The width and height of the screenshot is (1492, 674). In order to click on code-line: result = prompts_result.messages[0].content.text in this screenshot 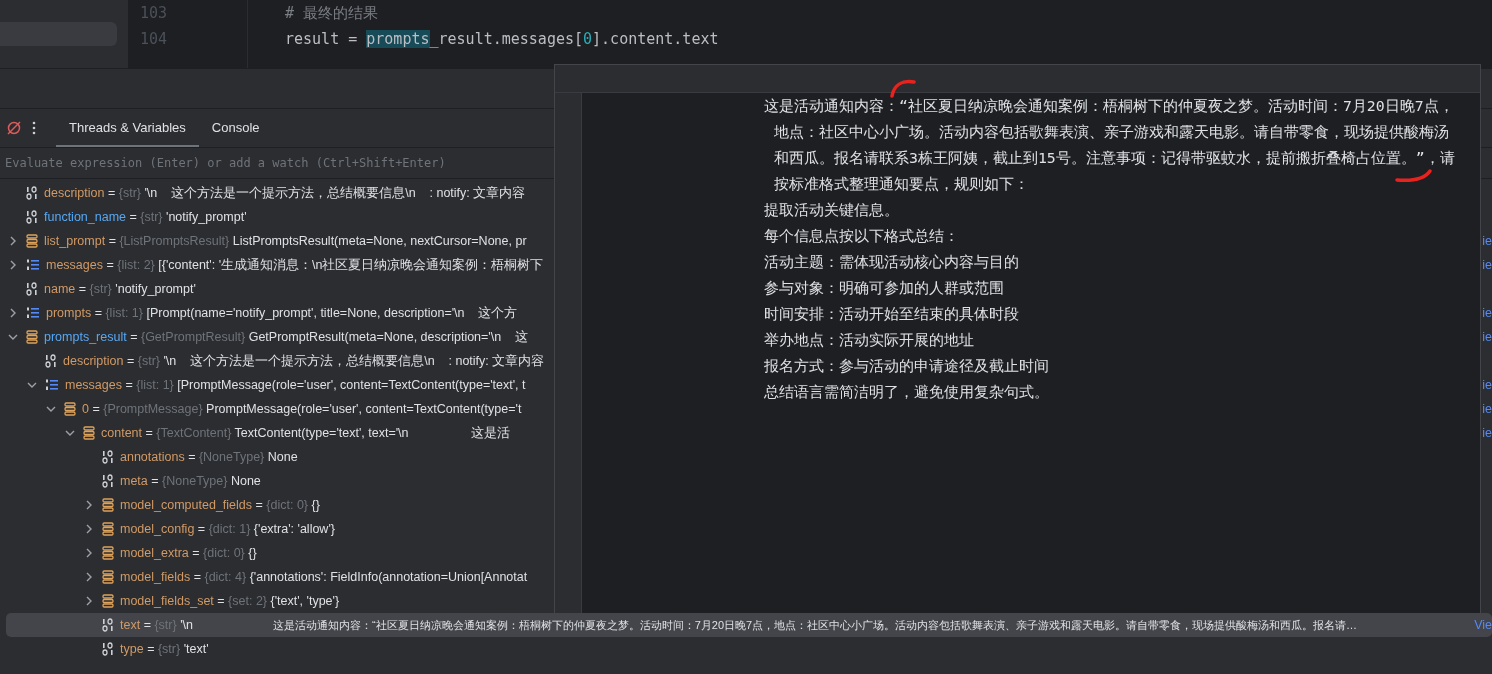, I will do `click(501, 39)`.